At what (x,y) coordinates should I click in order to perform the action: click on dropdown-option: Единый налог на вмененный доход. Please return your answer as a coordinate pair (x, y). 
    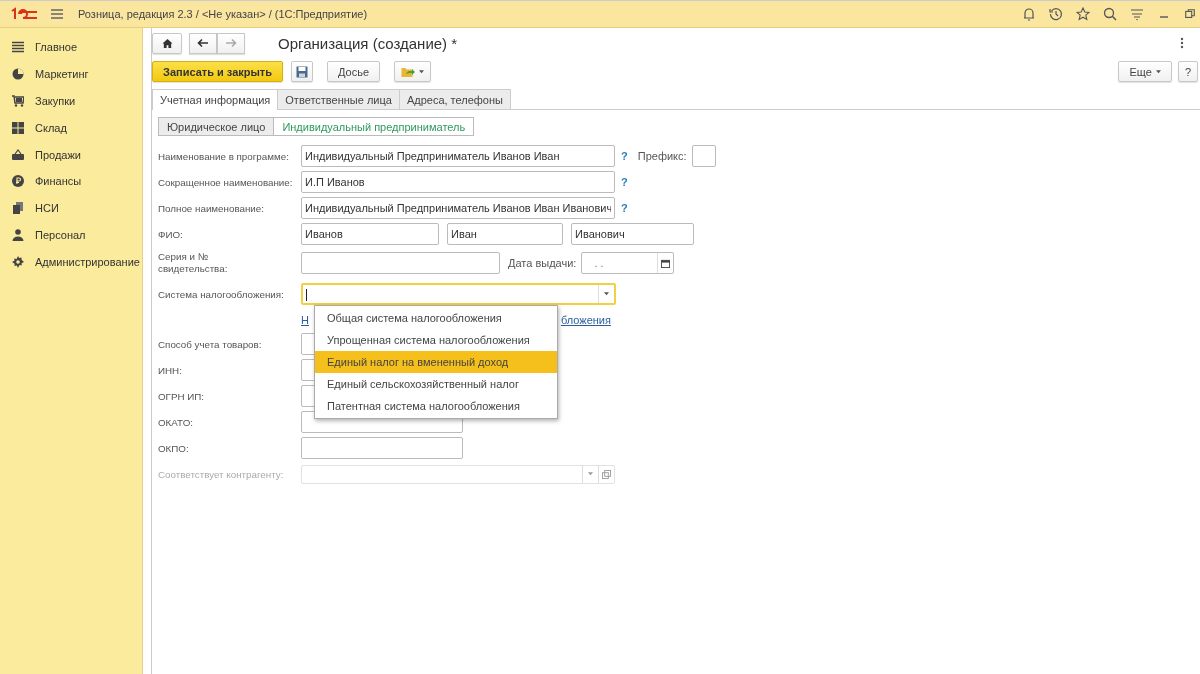
    Looking at the image, I should click on (436, 362).